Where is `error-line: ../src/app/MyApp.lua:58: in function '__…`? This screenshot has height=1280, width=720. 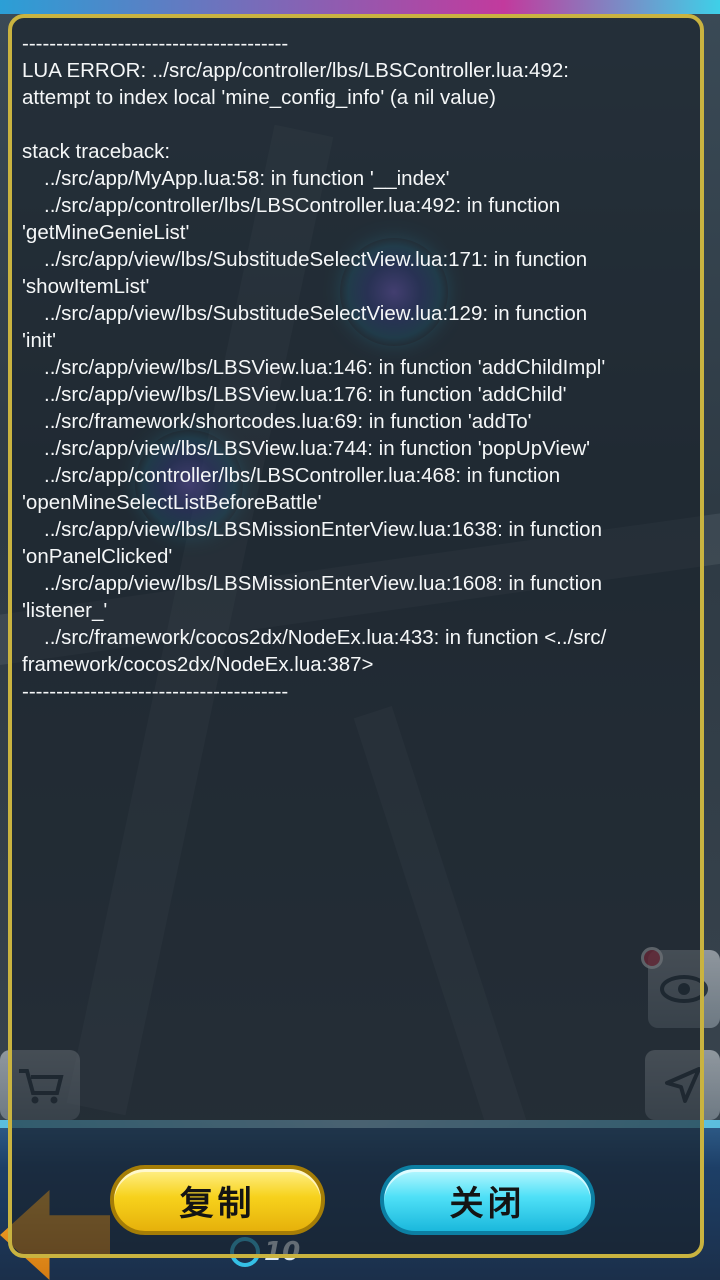
error-line: ../src/app/MyApp.lua:58: in function '__… is located at coordinates (247, 178).